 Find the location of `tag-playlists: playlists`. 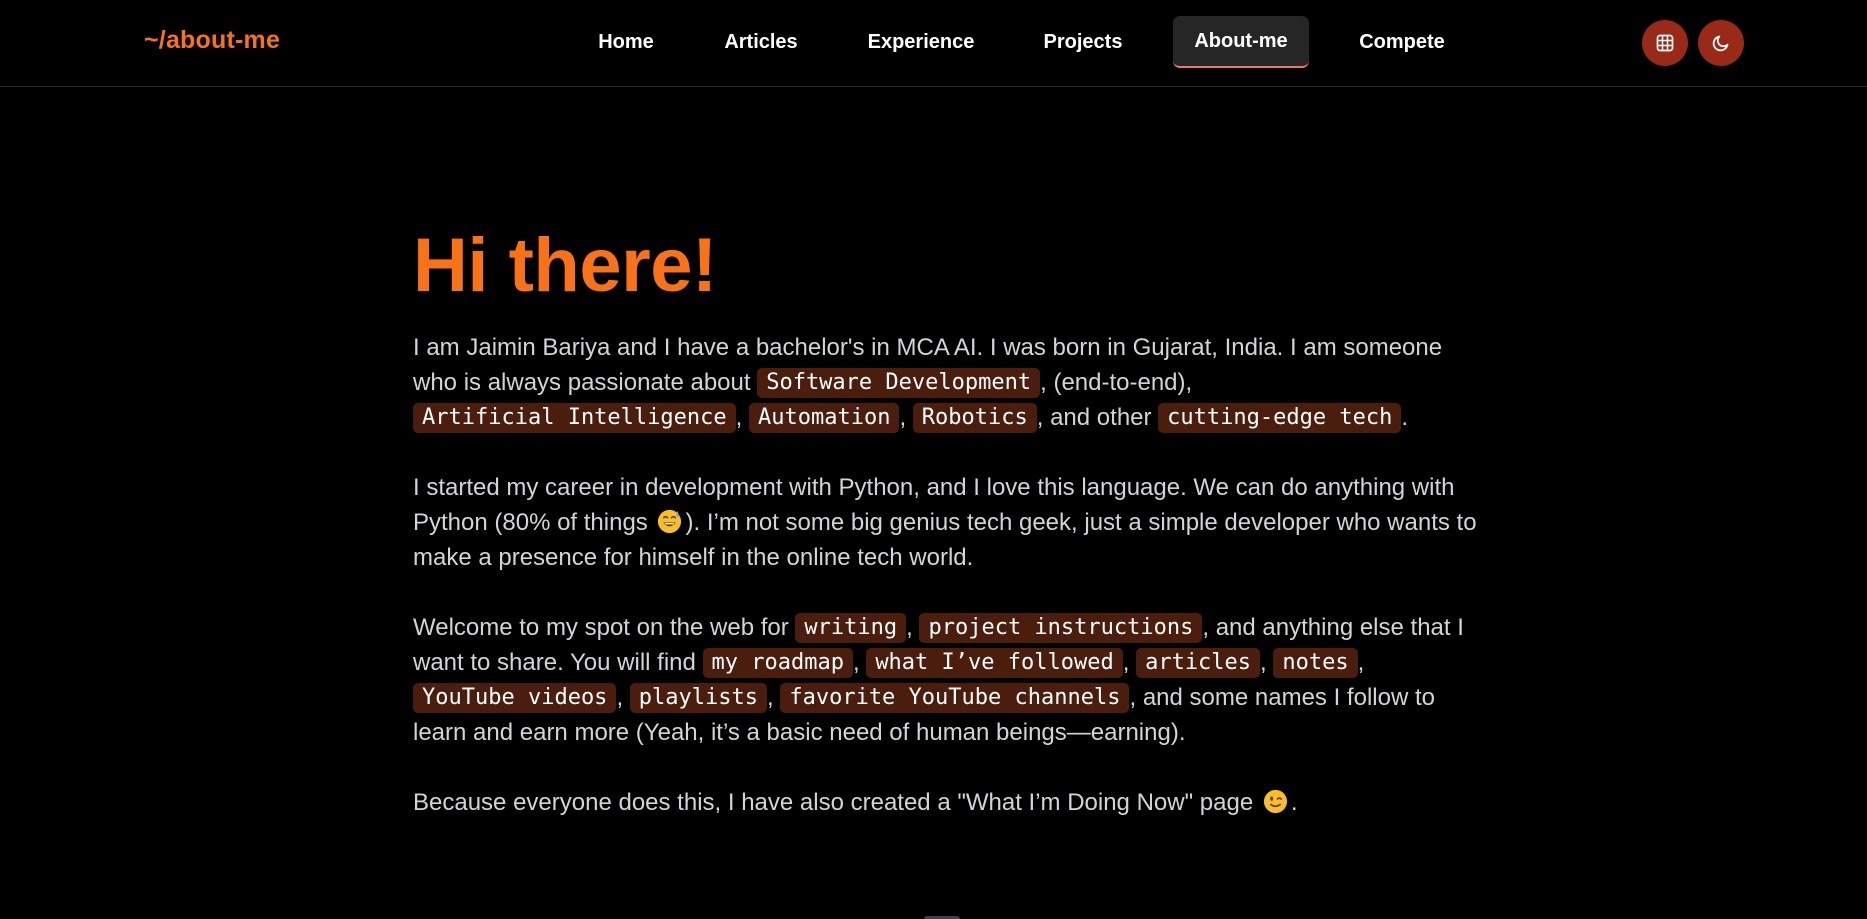

tag-playlists: playlists is located at coordinates (698, 698).